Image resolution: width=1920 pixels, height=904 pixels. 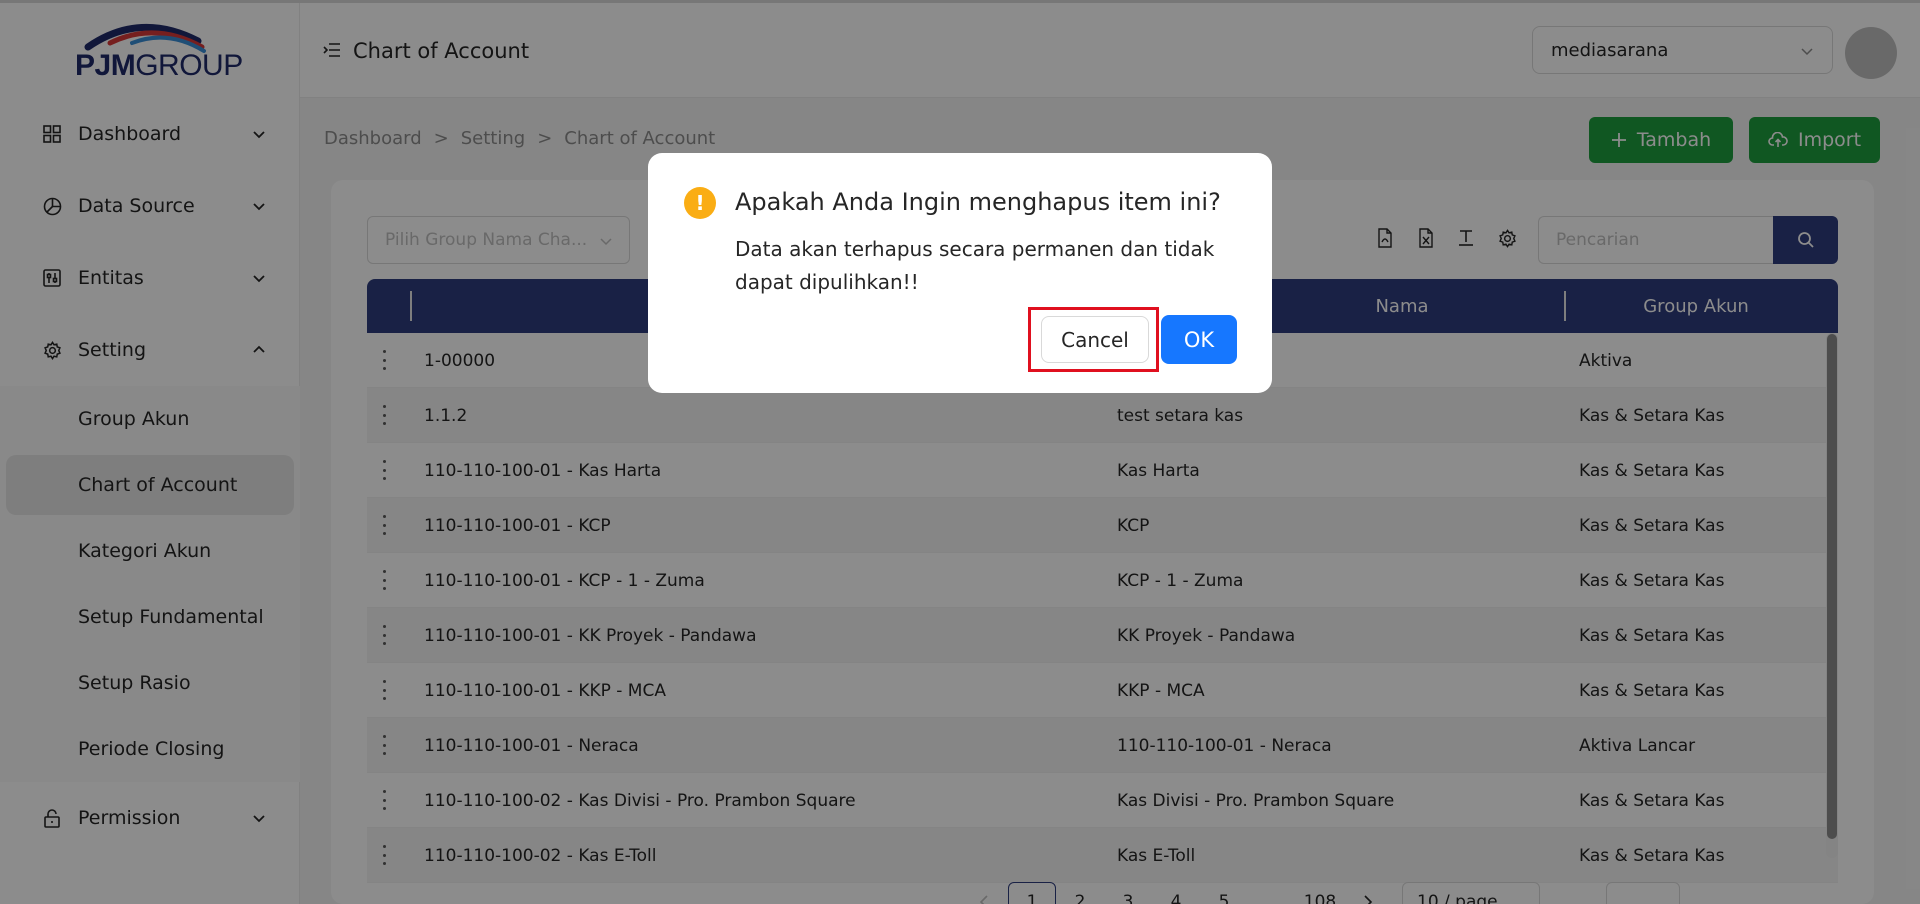 What do you see at coordinates (700, 203) in the screenshot?
I see `exclamation-circle-icon: !` at bounding box center [700, 203].